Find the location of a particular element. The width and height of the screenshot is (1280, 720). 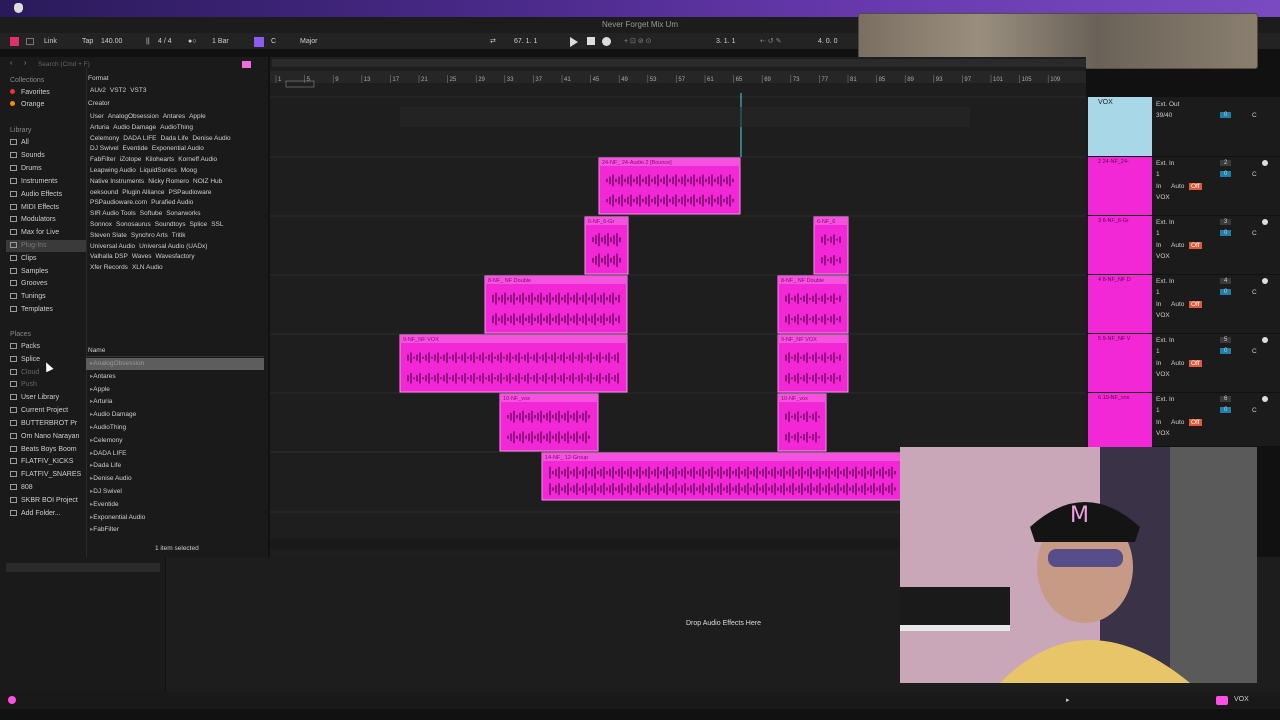

creator-tag: DJ Swivel is located at coordinates (104, 149).